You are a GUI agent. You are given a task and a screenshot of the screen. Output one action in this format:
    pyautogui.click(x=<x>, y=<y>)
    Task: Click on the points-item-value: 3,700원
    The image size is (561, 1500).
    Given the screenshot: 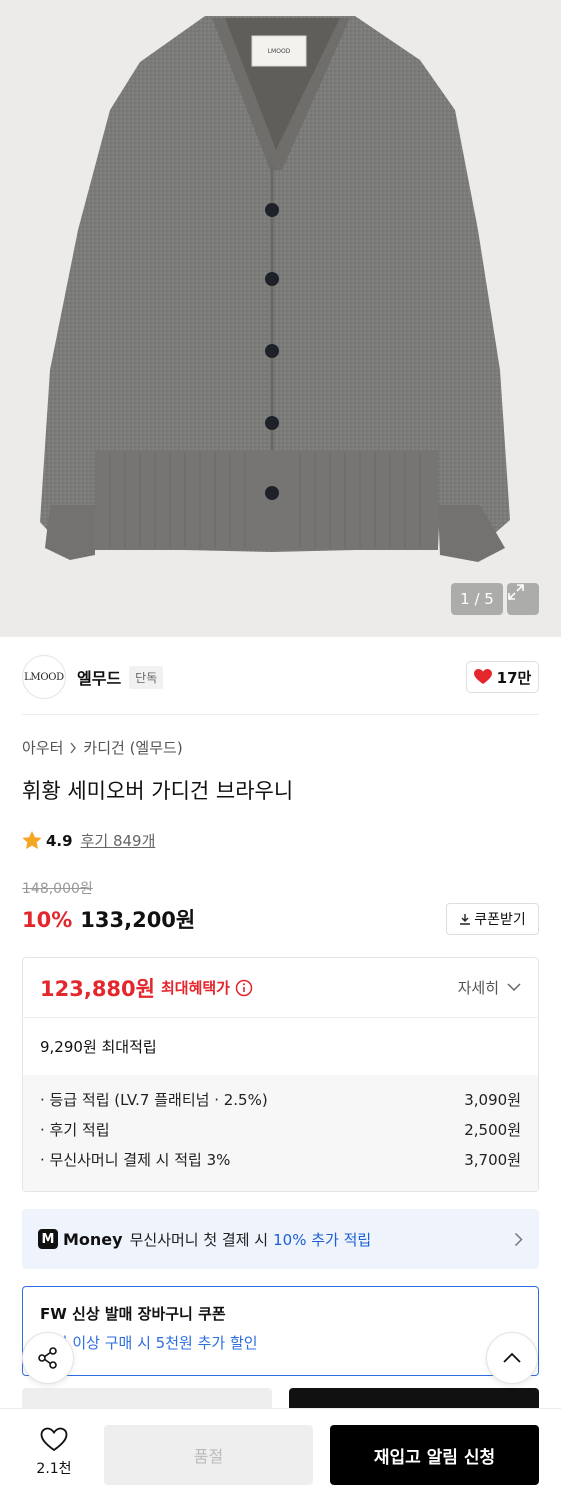 What is the action you would take?
    pyautogui.click(x=492, y=1160)
    